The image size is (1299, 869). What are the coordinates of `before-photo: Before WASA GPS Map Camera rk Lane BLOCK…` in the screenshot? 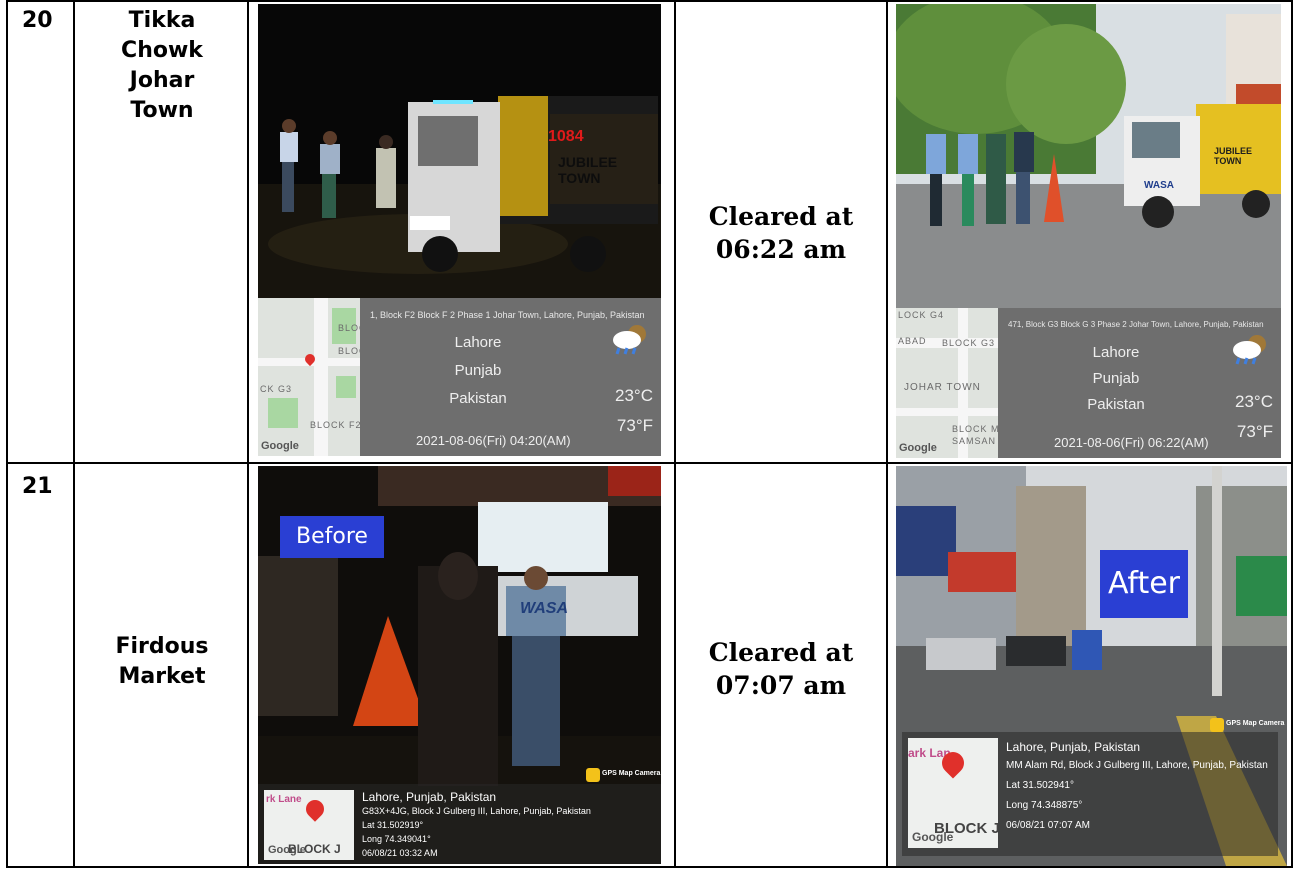 It's located at (459, 665).